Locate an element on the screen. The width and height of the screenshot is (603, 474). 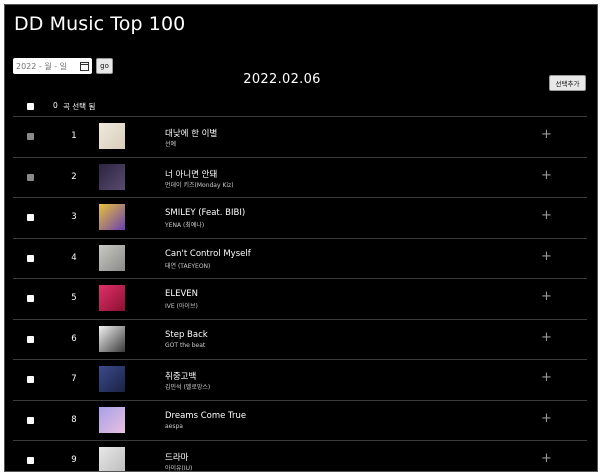
song-row: 6 Step Back GOT the beat + is located at coordinates (300, 338).